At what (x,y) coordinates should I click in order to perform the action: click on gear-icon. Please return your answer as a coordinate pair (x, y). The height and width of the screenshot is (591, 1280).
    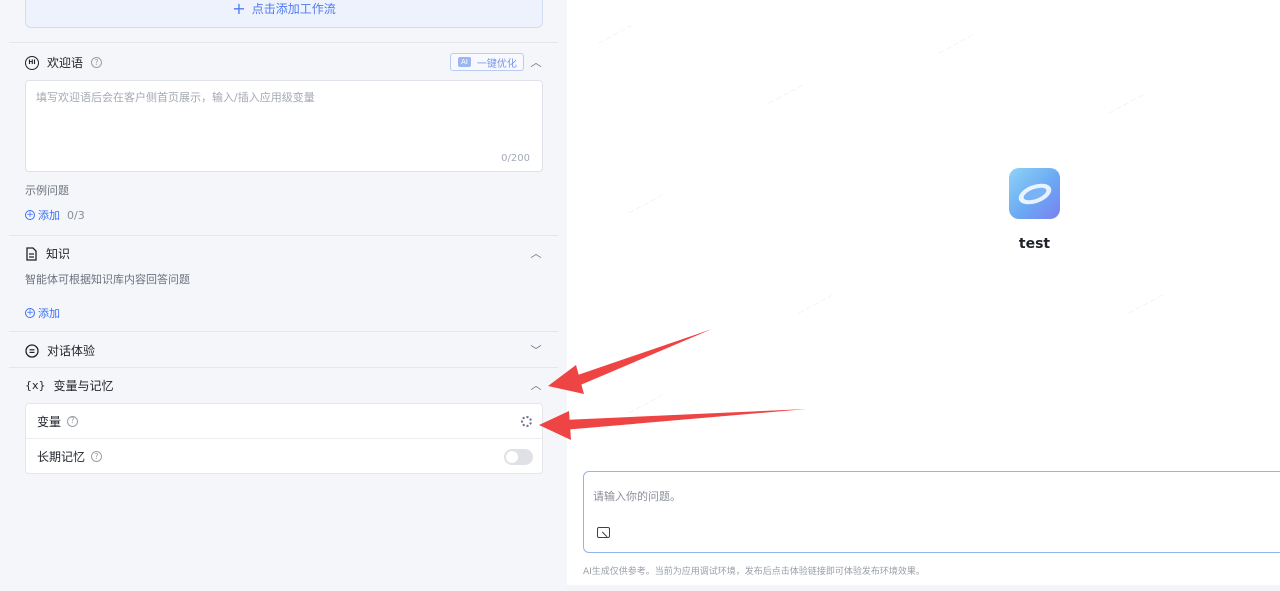
    Looking at the image, I should click on (526, 421).